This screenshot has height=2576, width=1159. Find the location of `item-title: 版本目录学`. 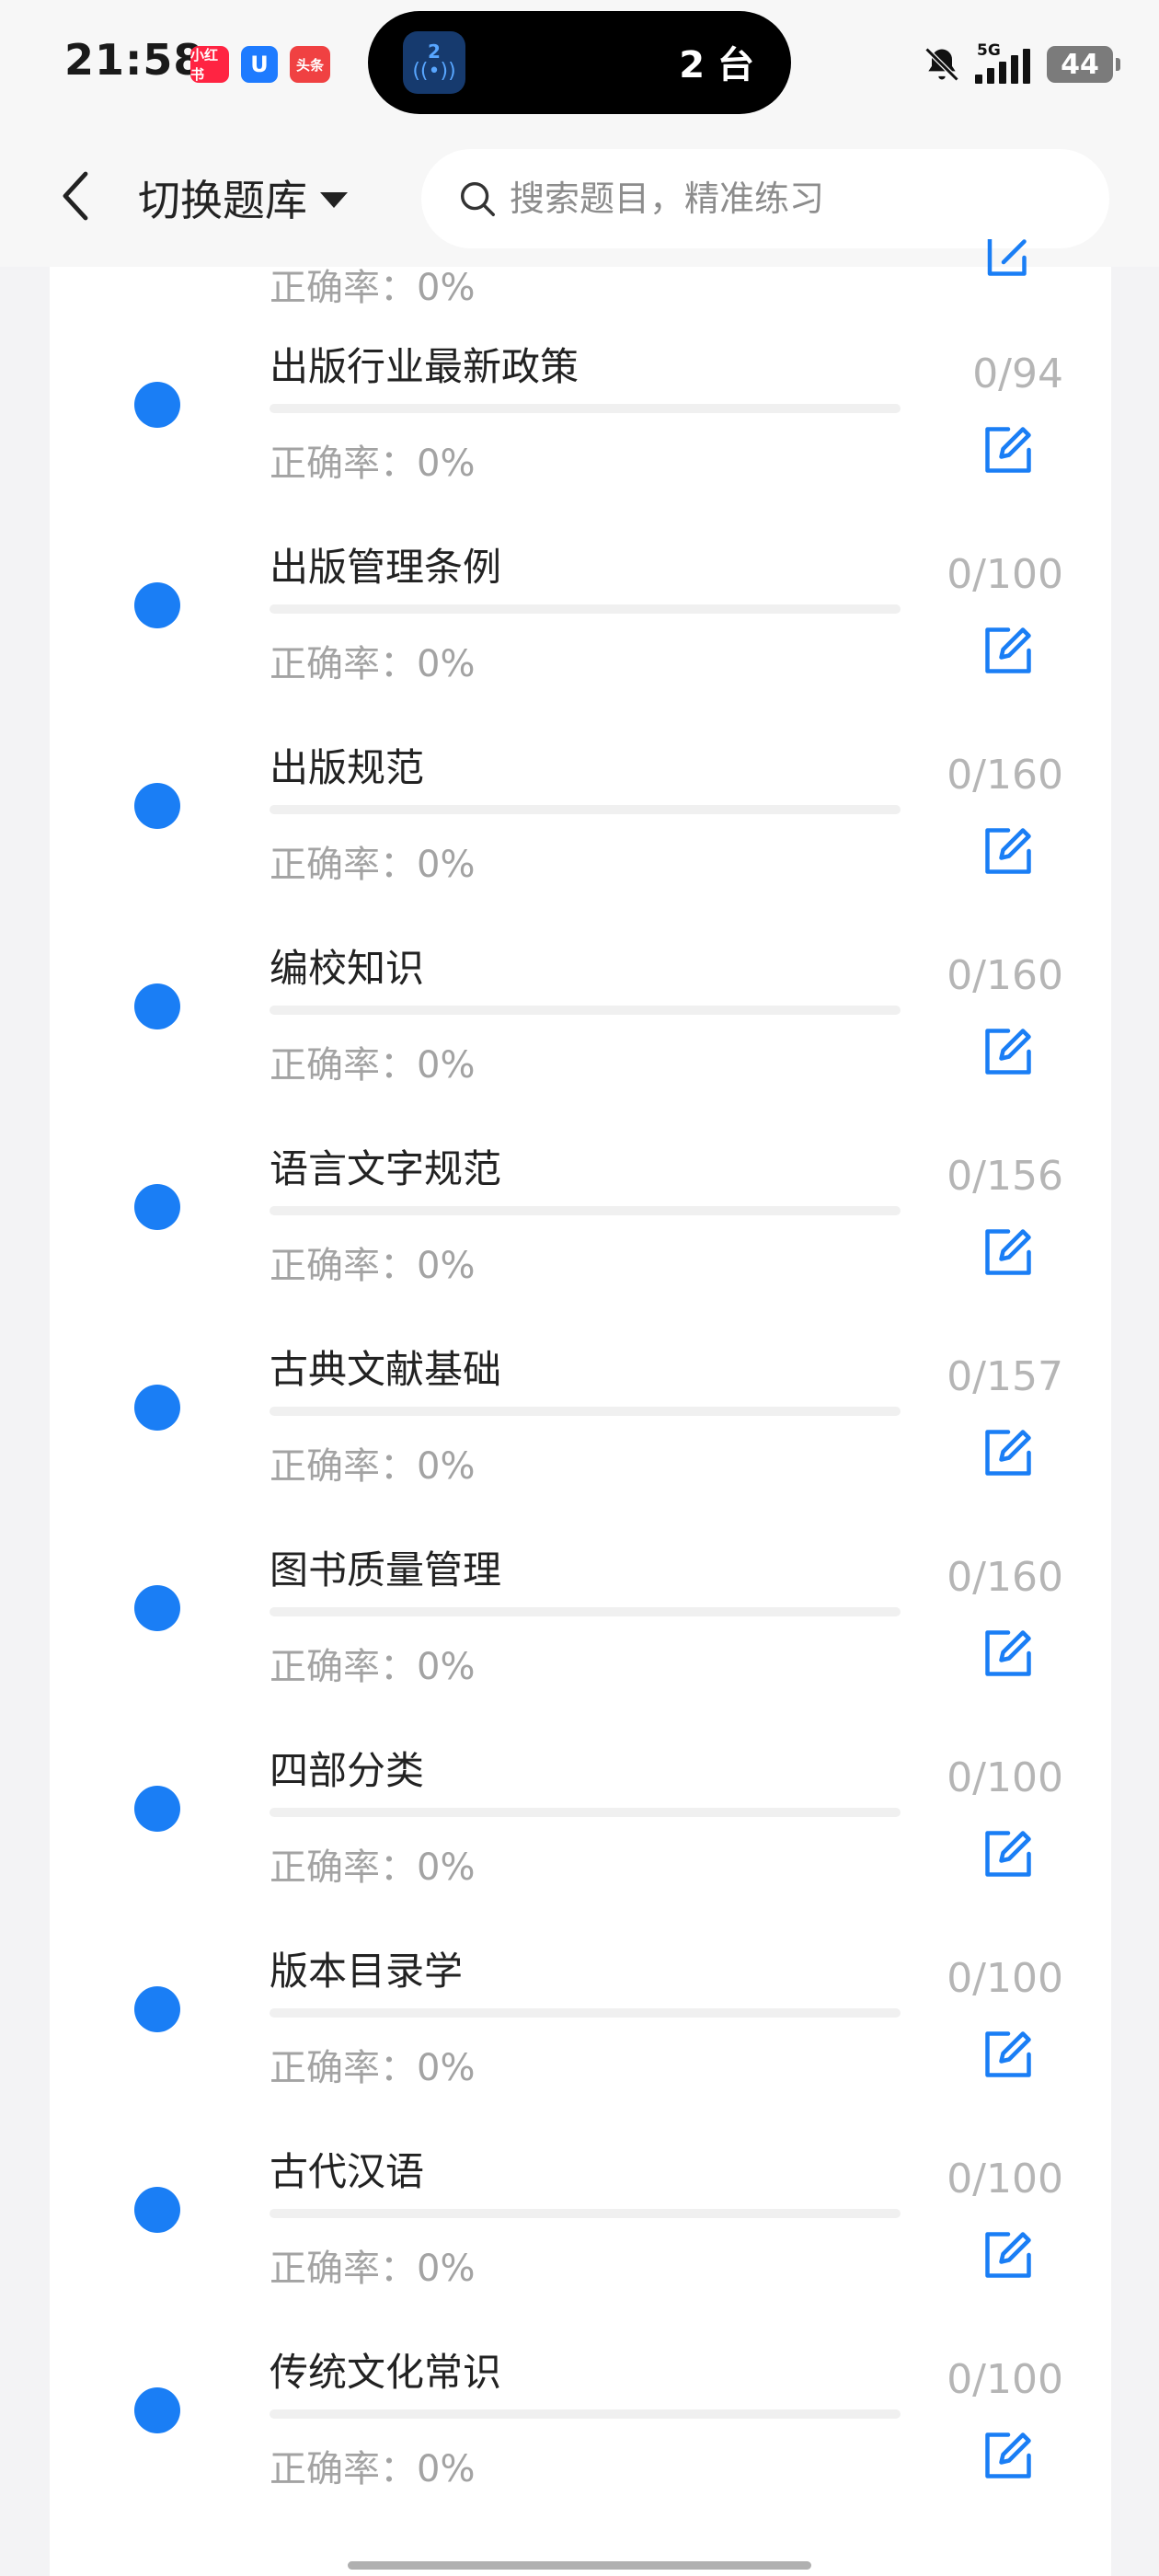

item-title: 版本目录学 is located at coordinates (367, 1971).